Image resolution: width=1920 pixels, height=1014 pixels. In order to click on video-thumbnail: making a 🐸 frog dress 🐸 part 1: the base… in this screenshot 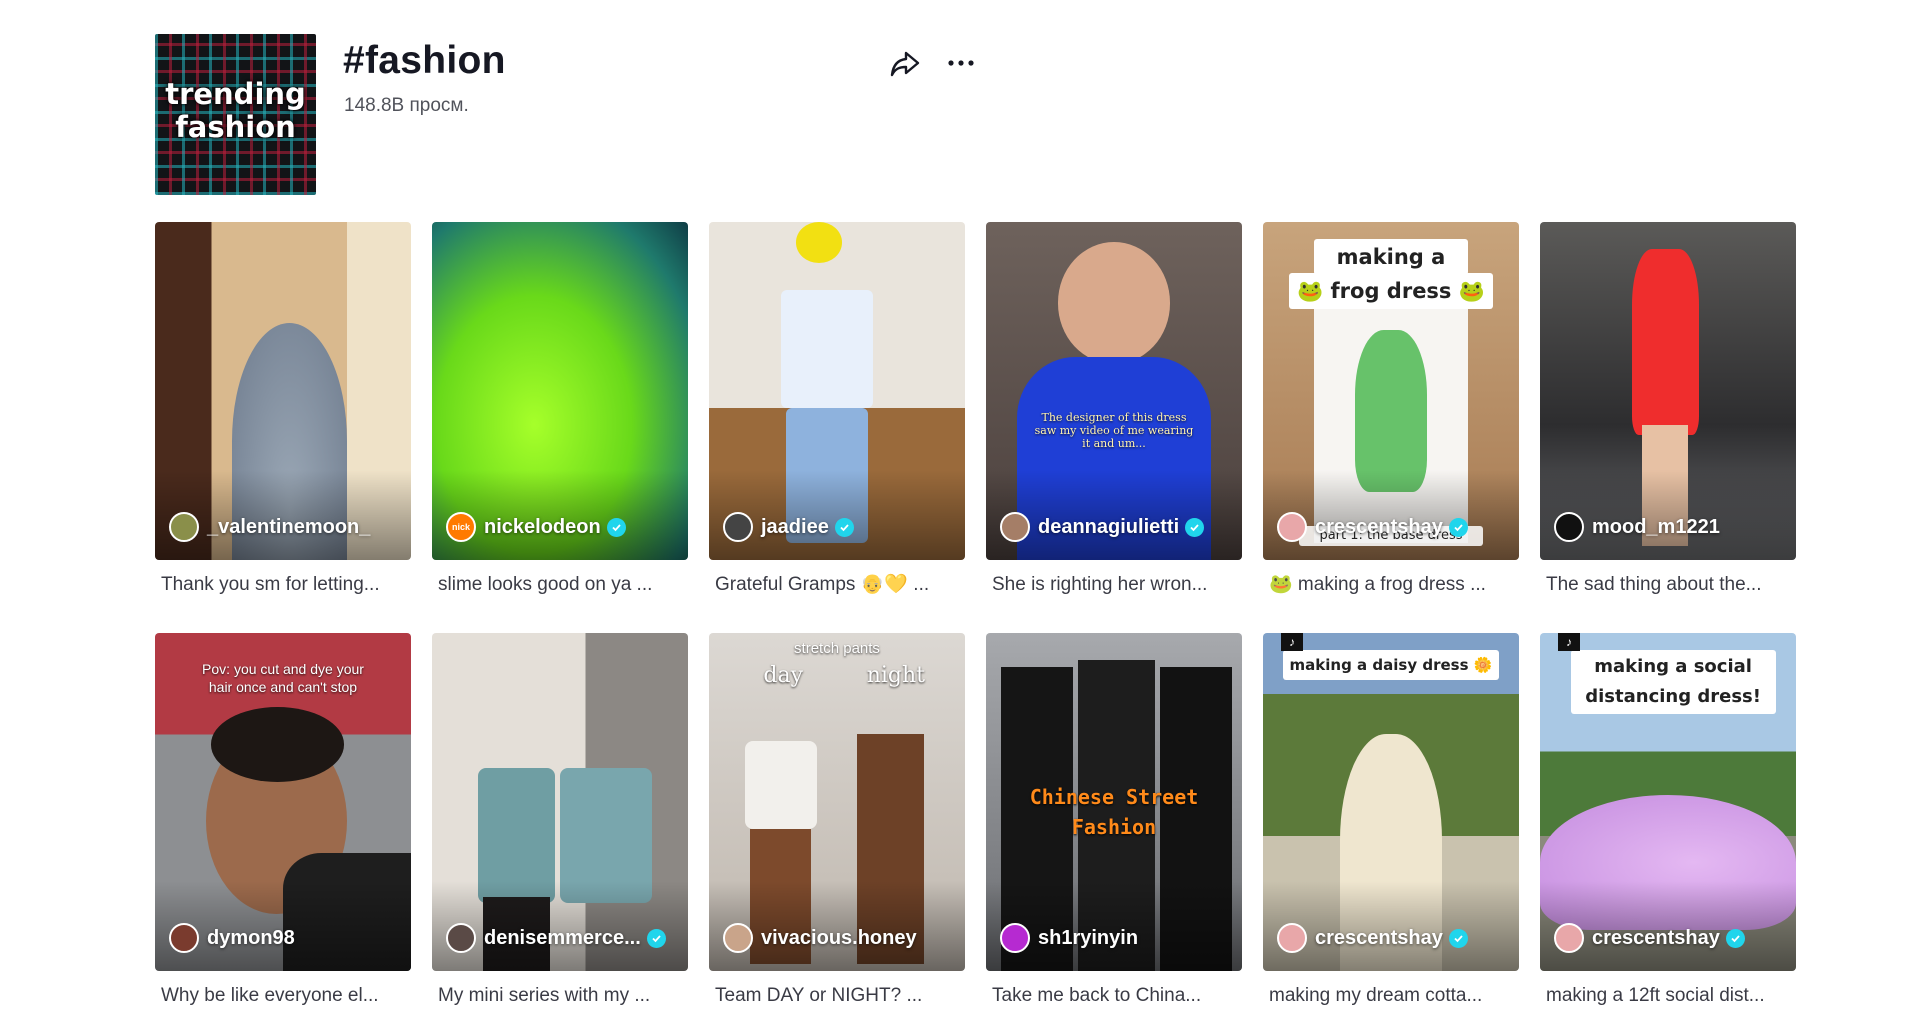, I will do `click(1391, 391)`.